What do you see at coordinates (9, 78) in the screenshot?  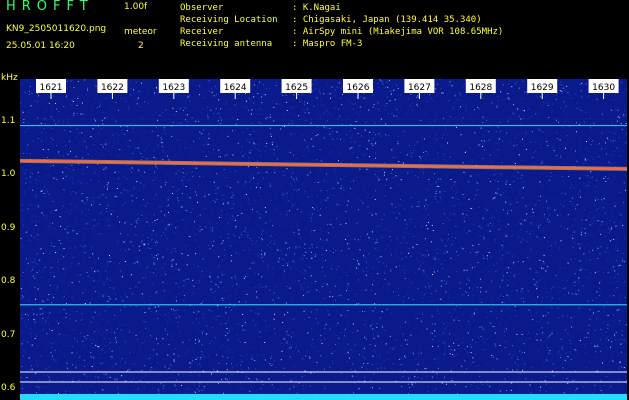 I see `y-axis-unit: kHz` at bounding box center [9, 78].